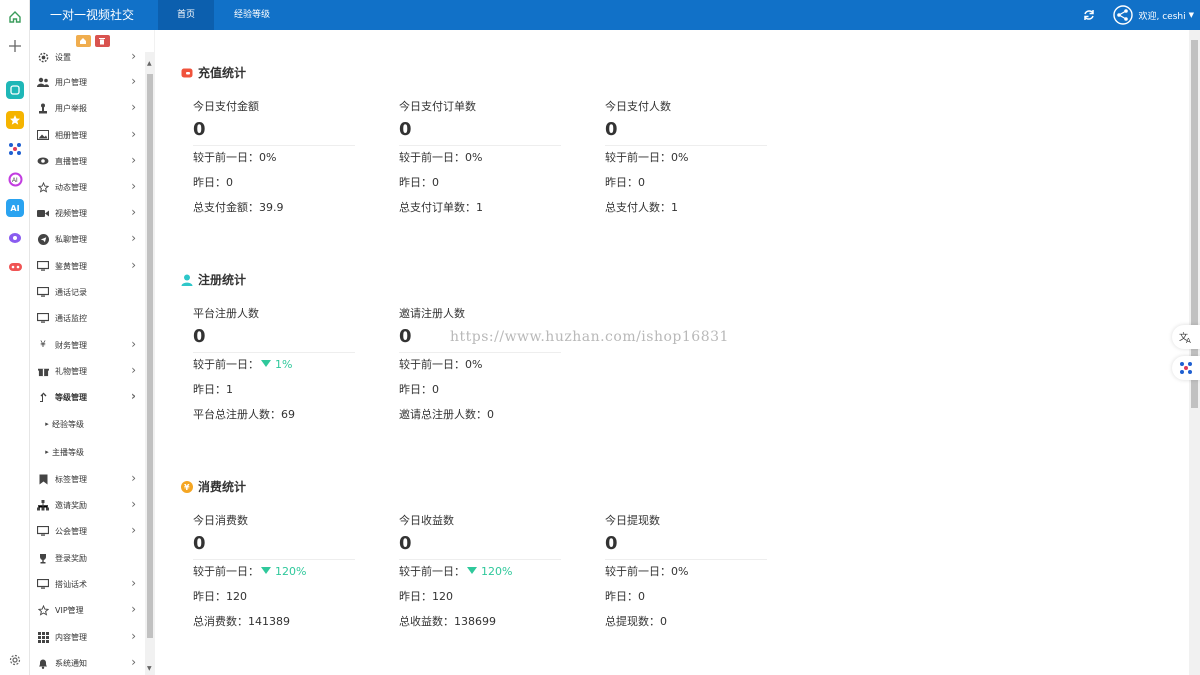 This screenshot has width=1200, height=675. Describe the element at coordinates (1122, 15) in the screenshot. I see `share-avatar-icon` at that location.